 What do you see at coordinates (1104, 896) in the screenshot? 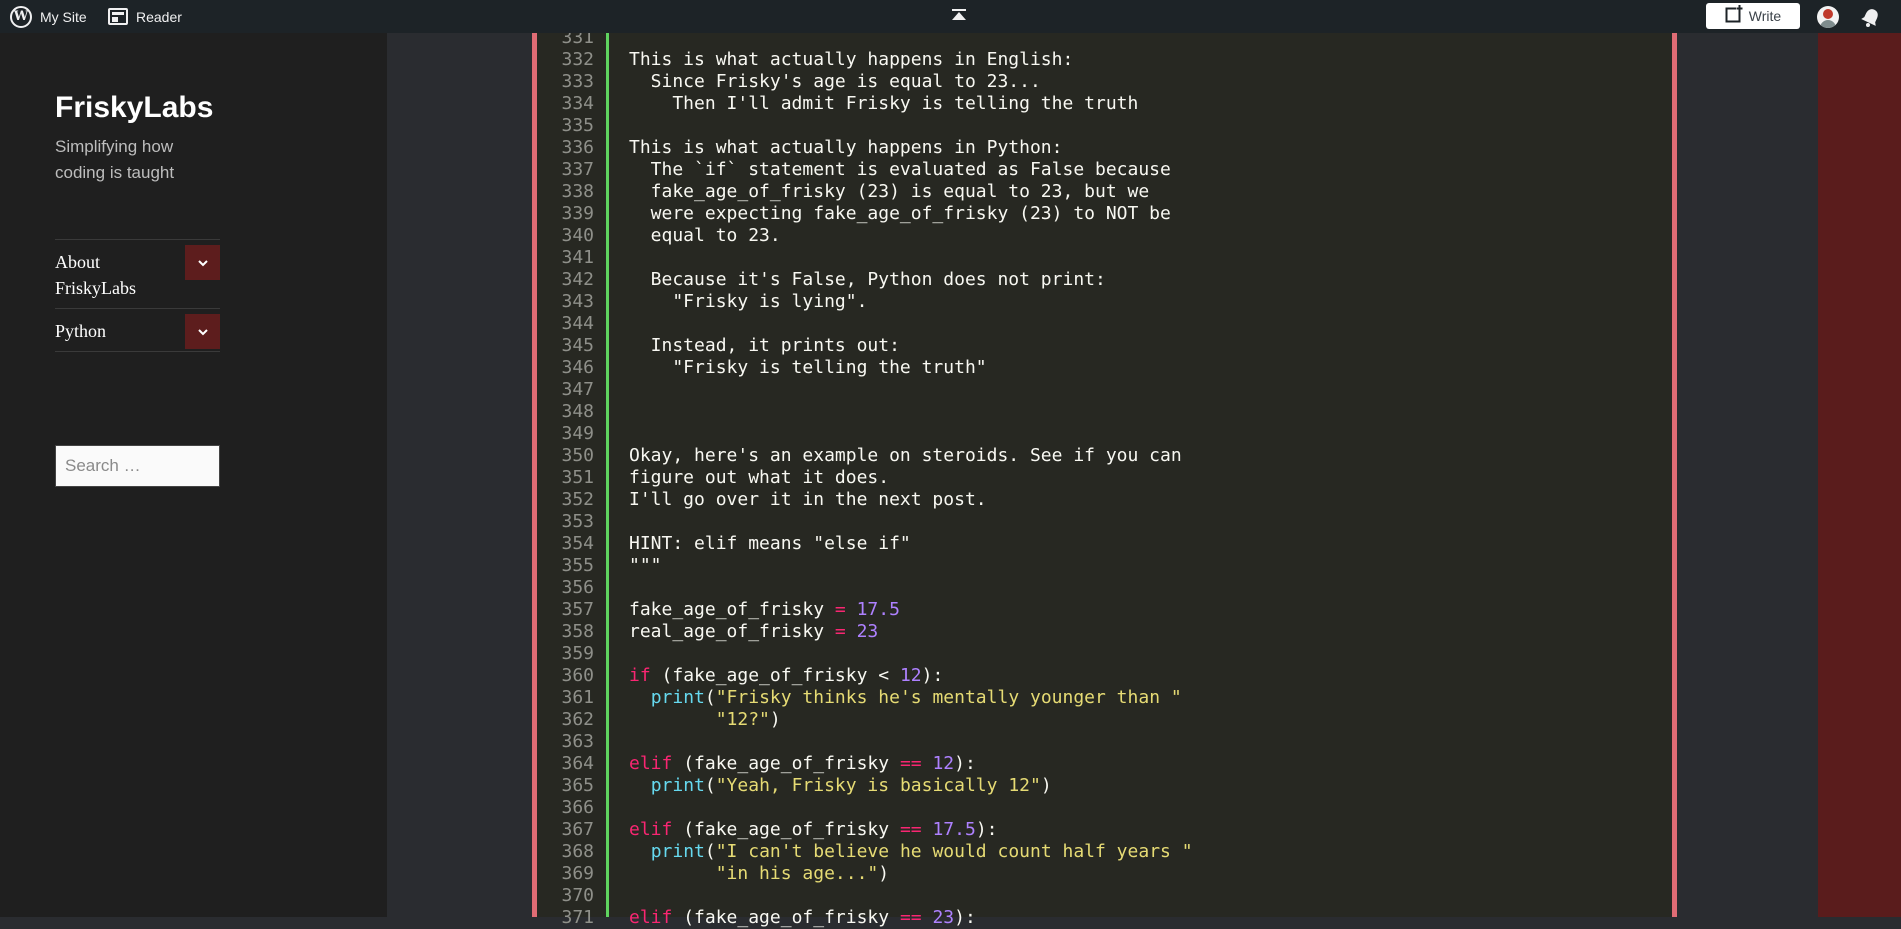
I see `code-line: 370` at bounding box center [1104, 896].